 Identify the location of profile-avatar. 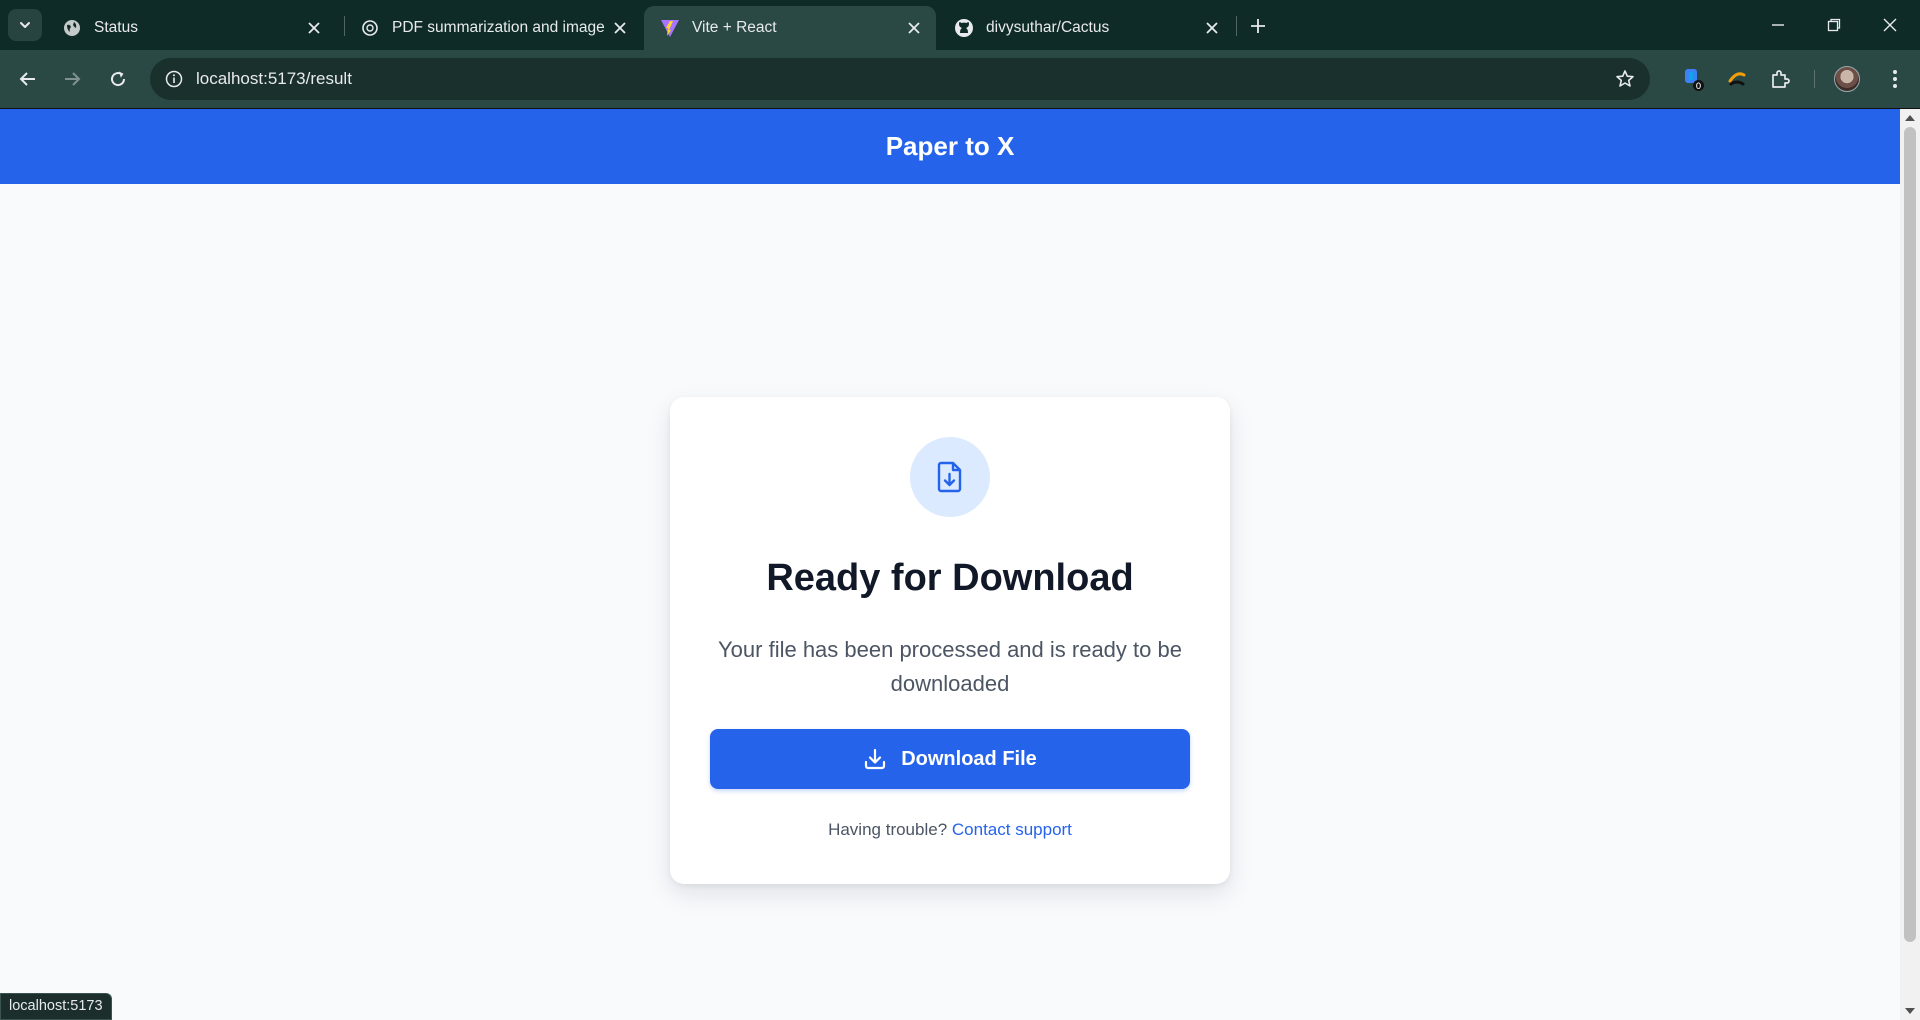
(1847, 79).